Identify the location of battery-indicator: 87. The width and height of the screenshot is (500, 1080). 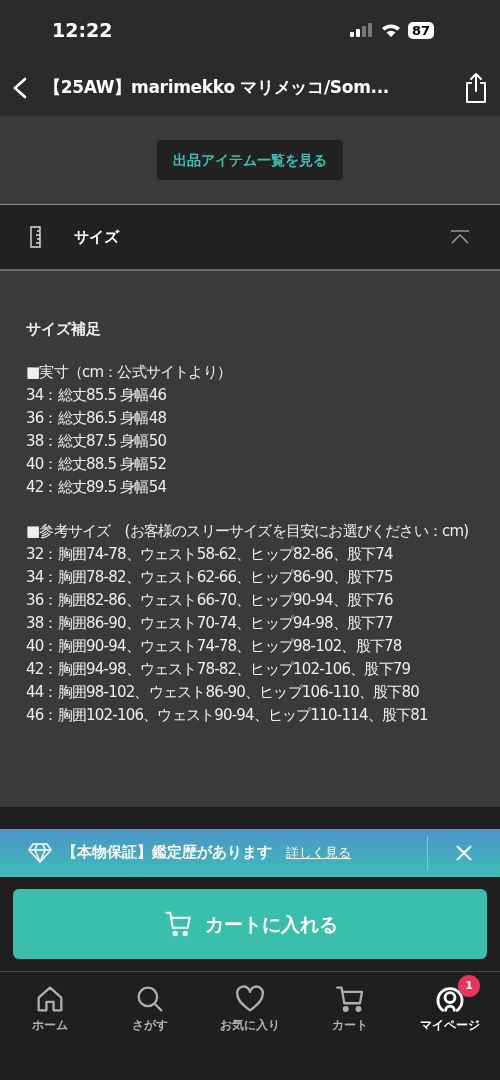
(420, 30).